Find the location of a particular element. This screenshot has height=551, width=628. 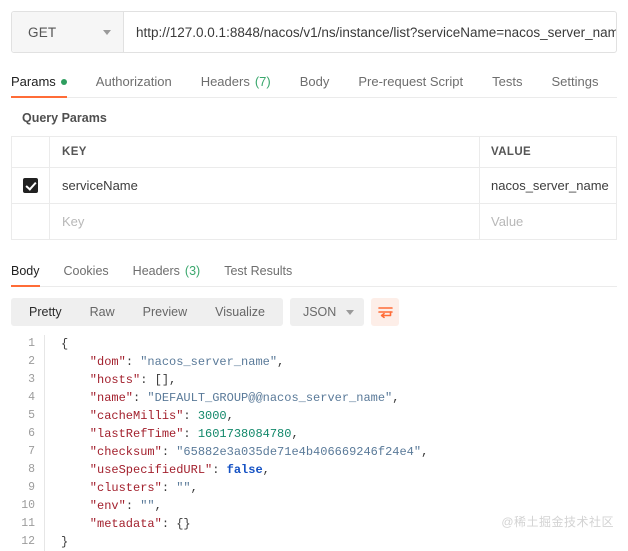

line-number: 12 is located at coordinates (28, 541).